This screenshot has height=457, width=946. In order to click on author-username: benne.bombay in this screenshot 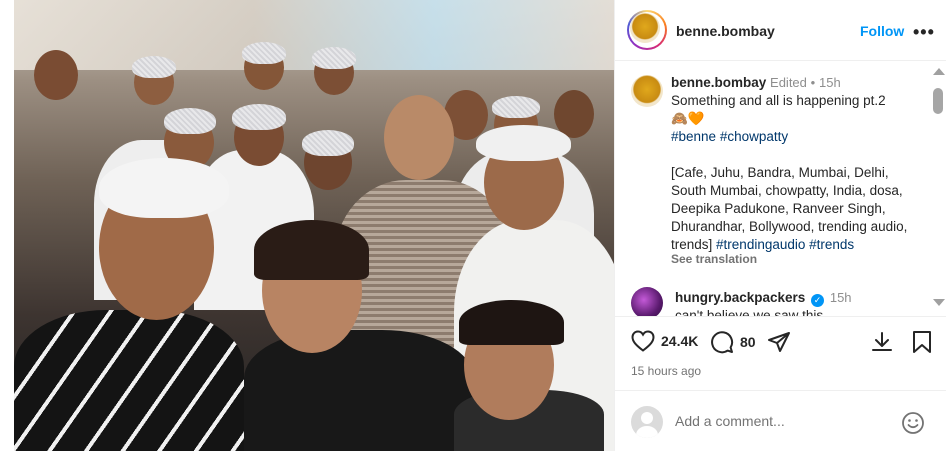, I will do `click(725, 31)`.